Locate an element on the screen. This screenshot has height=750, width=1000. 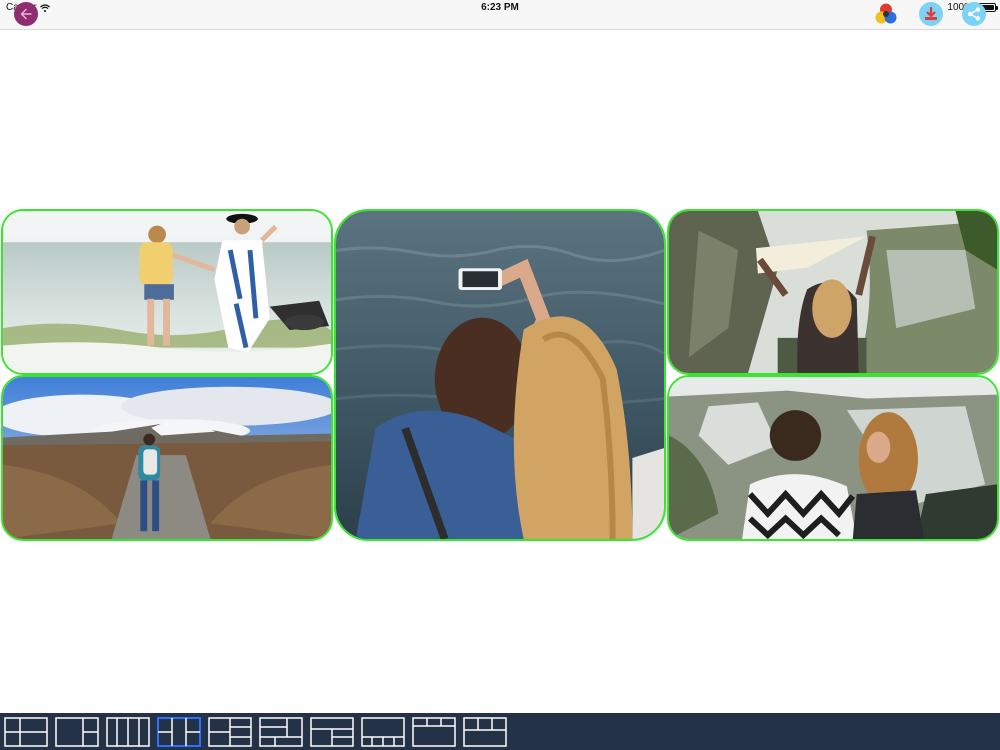
share-icon is located at coordinates (974, 14).